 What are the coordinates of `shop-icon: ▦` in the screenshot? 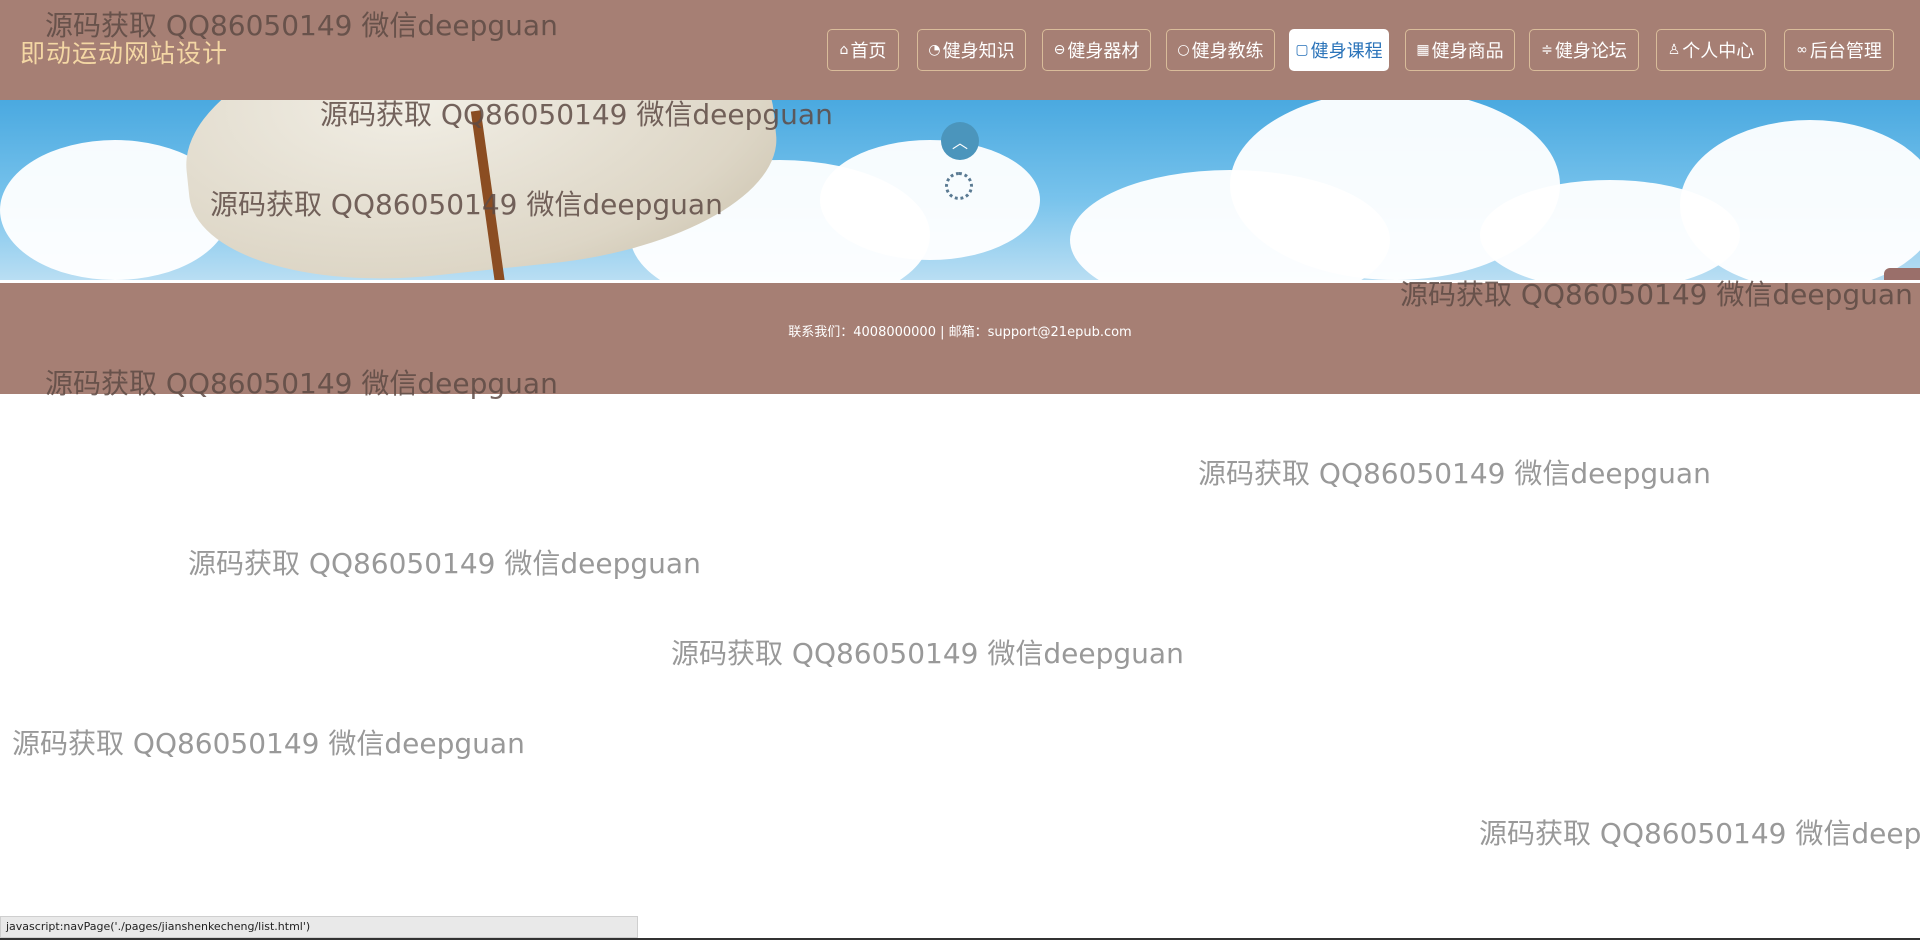 It's located at (1423, 50).